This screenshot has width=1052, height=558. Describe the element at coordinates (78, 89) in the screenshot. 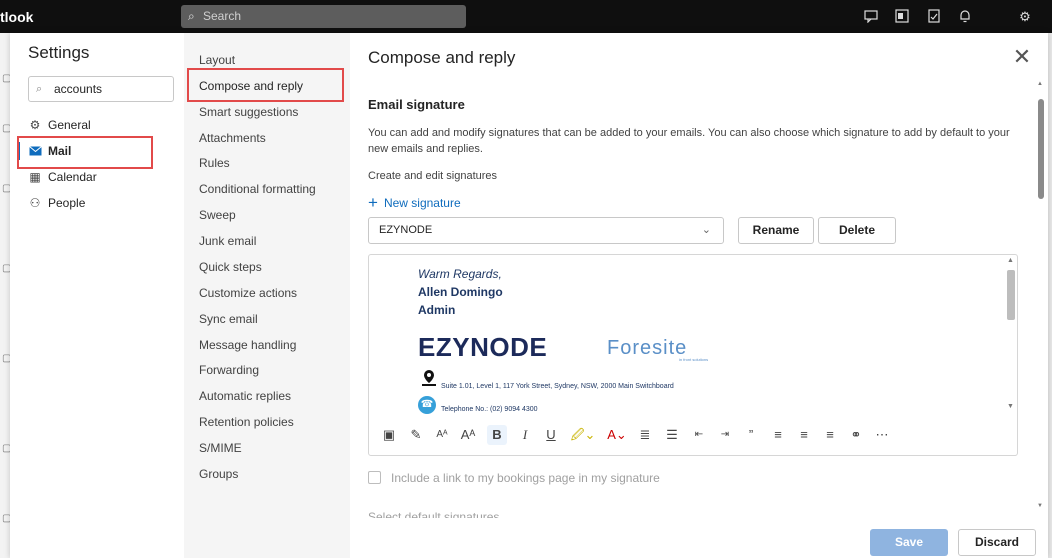

I see `settings-search-value: accounts` at that location.